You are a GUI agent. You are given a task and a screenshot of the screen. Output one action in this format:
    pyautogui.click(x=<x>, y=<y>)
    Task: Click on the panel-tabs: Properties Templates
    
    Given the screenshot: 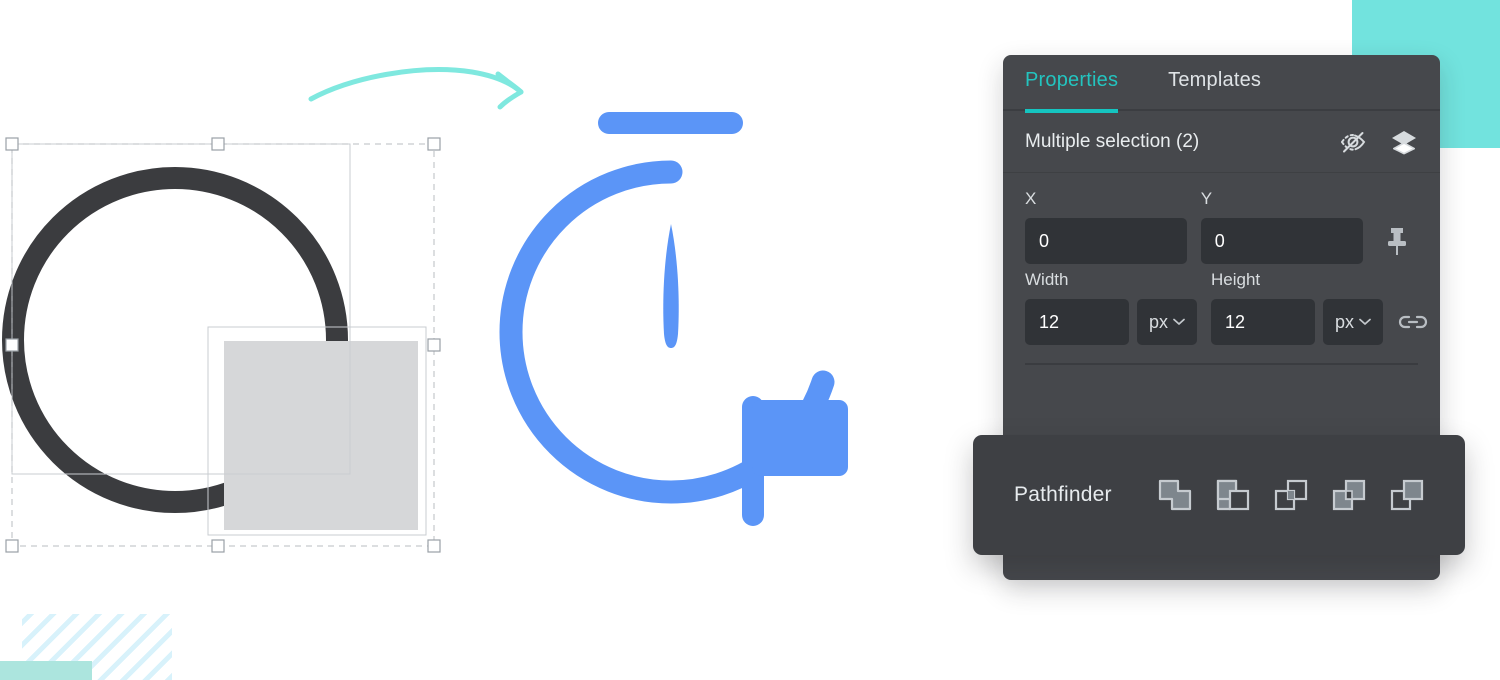 What is the action you would take?
    pyautogui.click(x=1221, y=84)
    